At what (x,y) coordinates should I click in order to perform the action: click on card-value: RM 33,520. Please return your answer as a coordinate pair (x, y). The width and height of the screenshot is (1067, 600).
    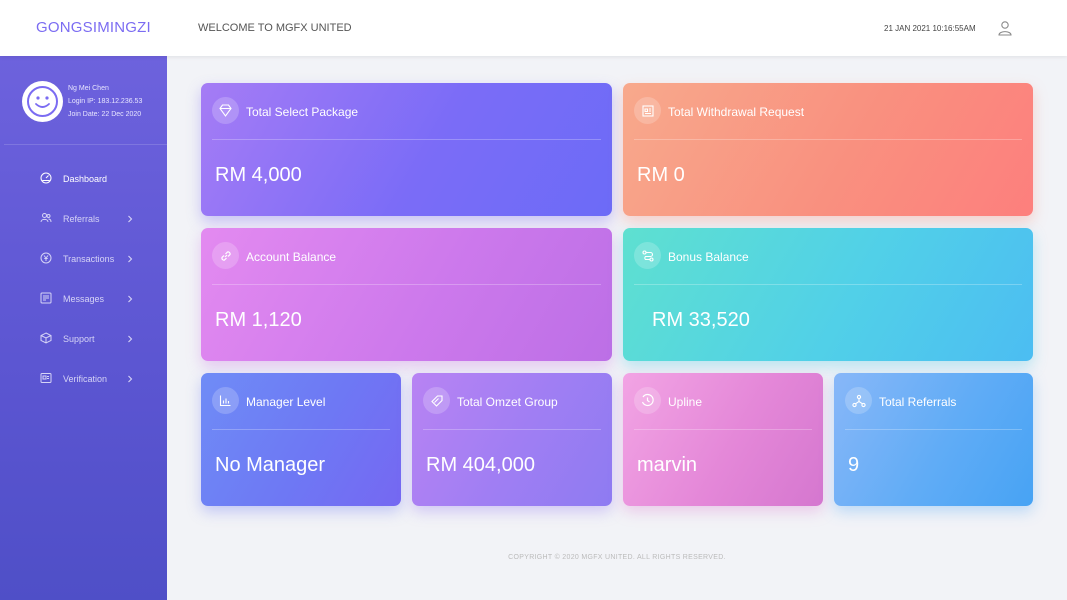
    Looking at the image, I should click on (701, 320).